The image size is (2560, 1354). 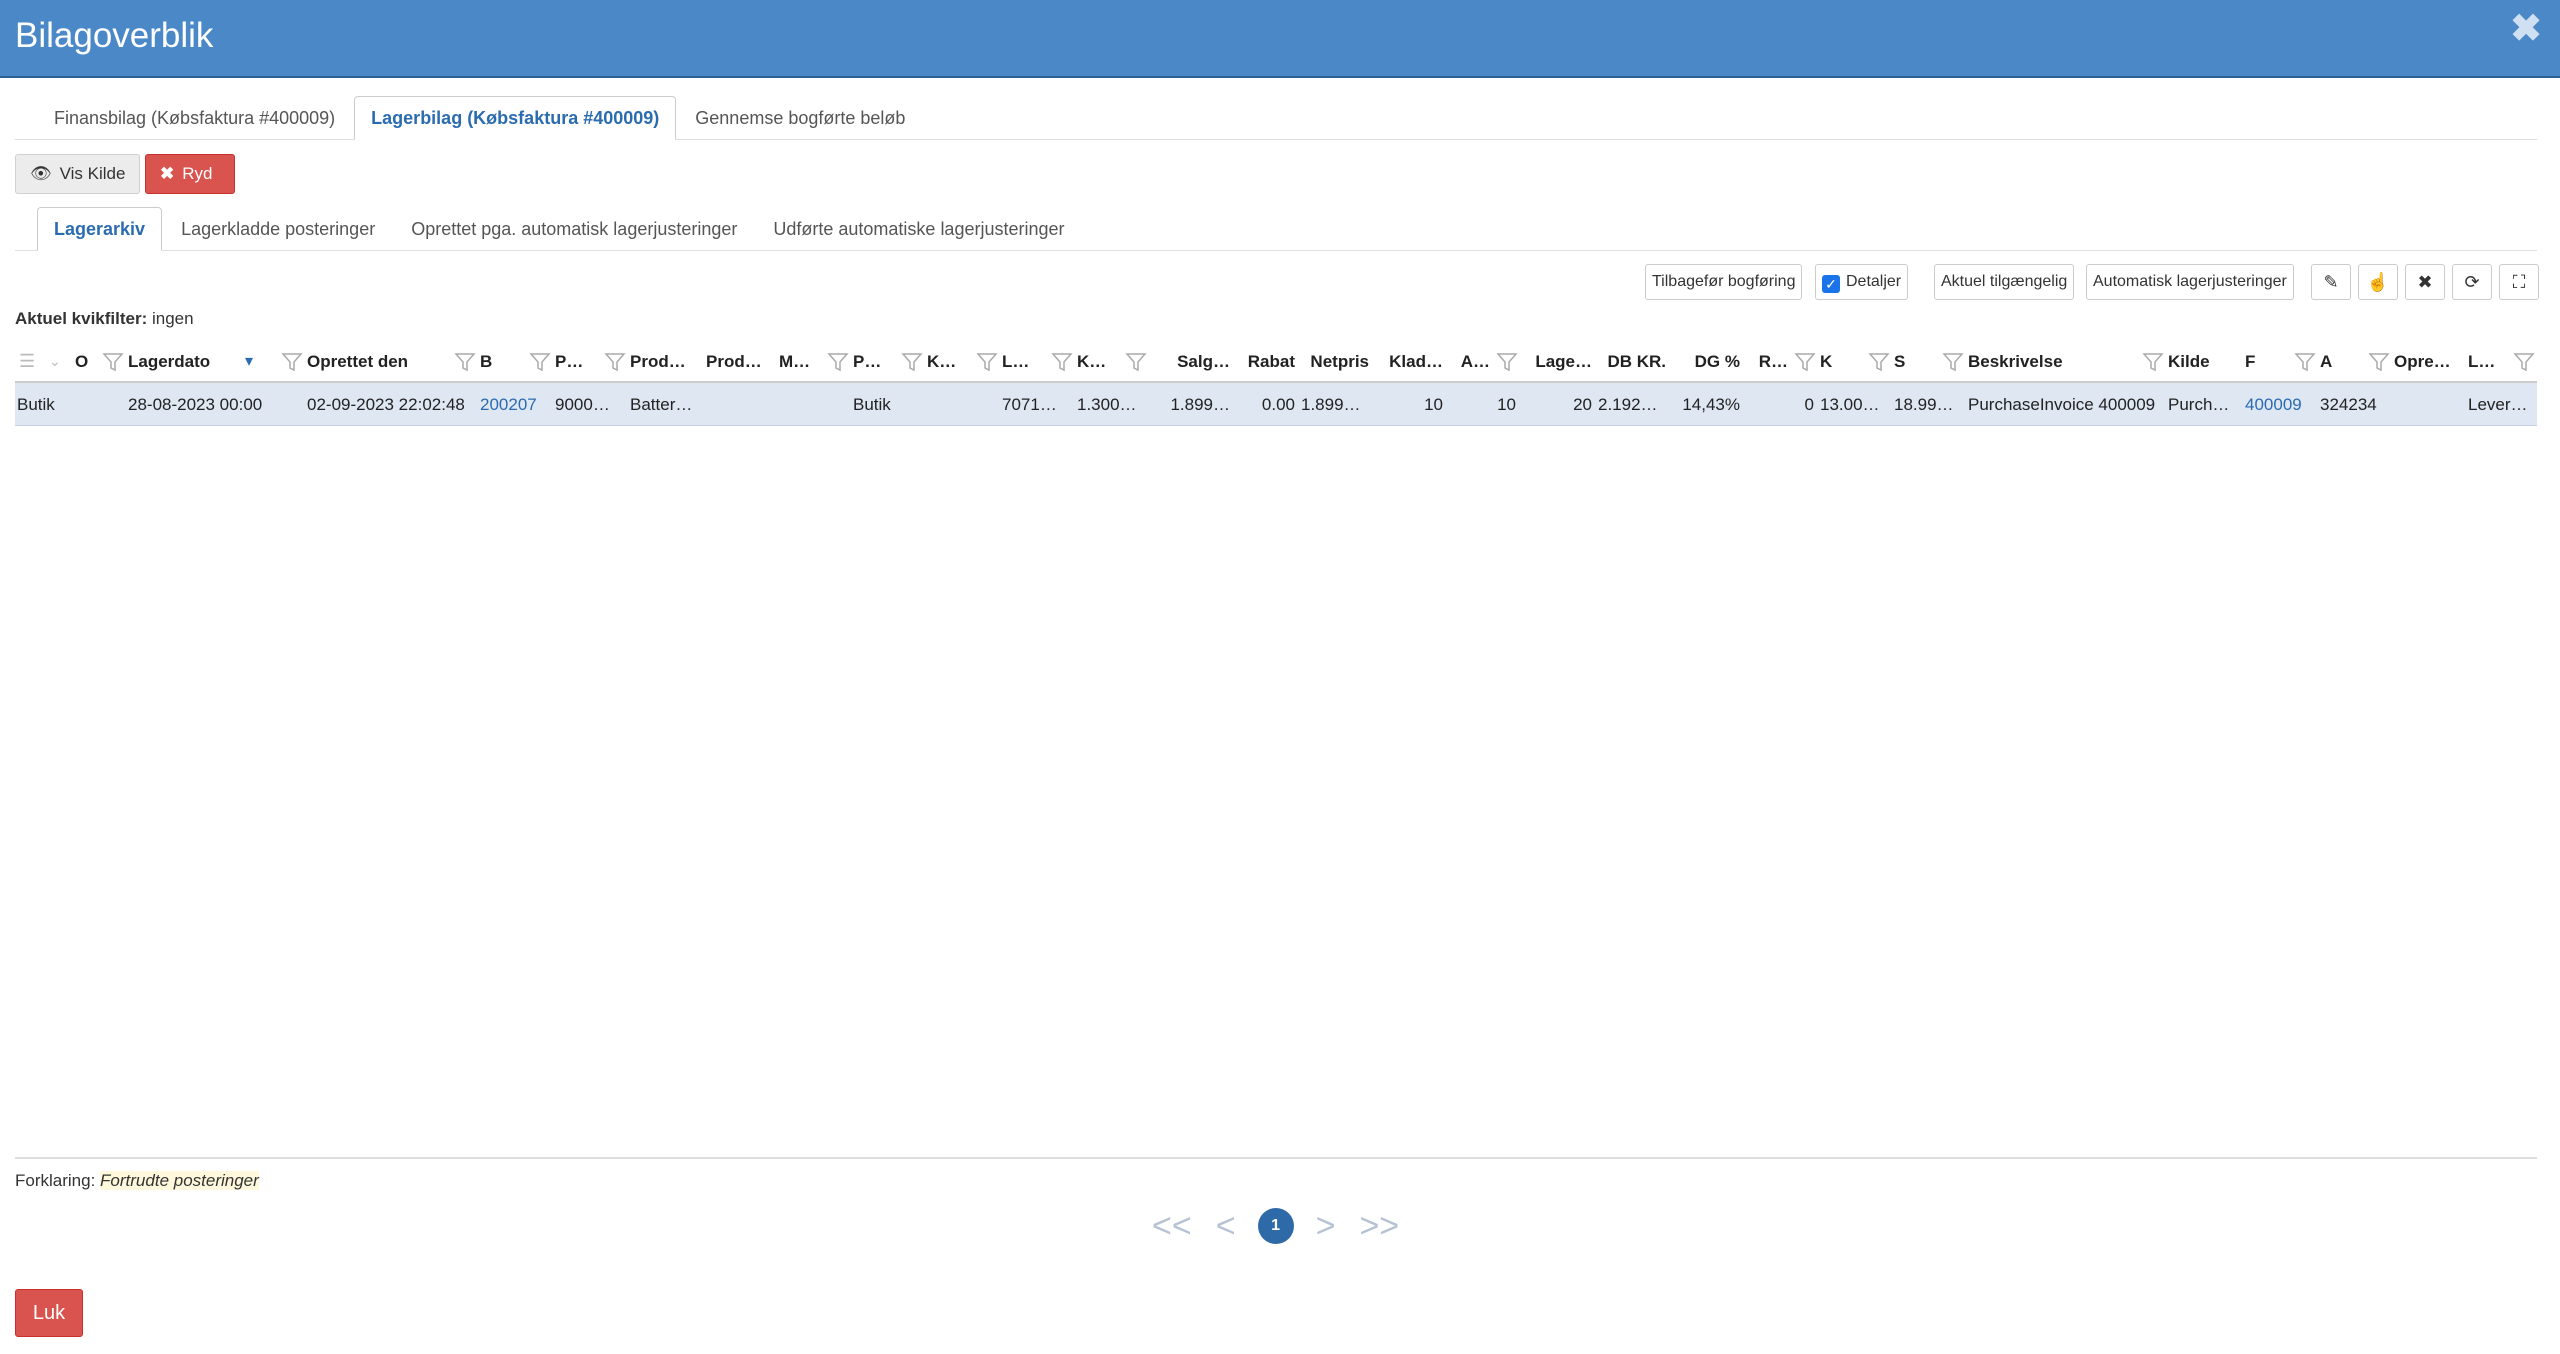 I want to click on table-cell: Butik, so click(x=872, y=404).